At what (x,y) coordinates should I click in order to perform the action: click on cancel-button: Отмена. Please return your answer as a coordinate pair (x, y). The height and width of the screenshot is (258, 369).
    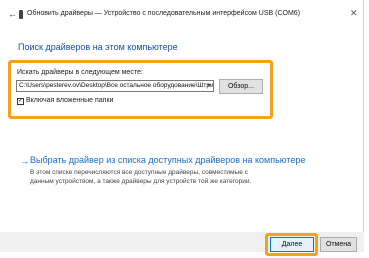
    Looking at the image, I should click on (338, 244).